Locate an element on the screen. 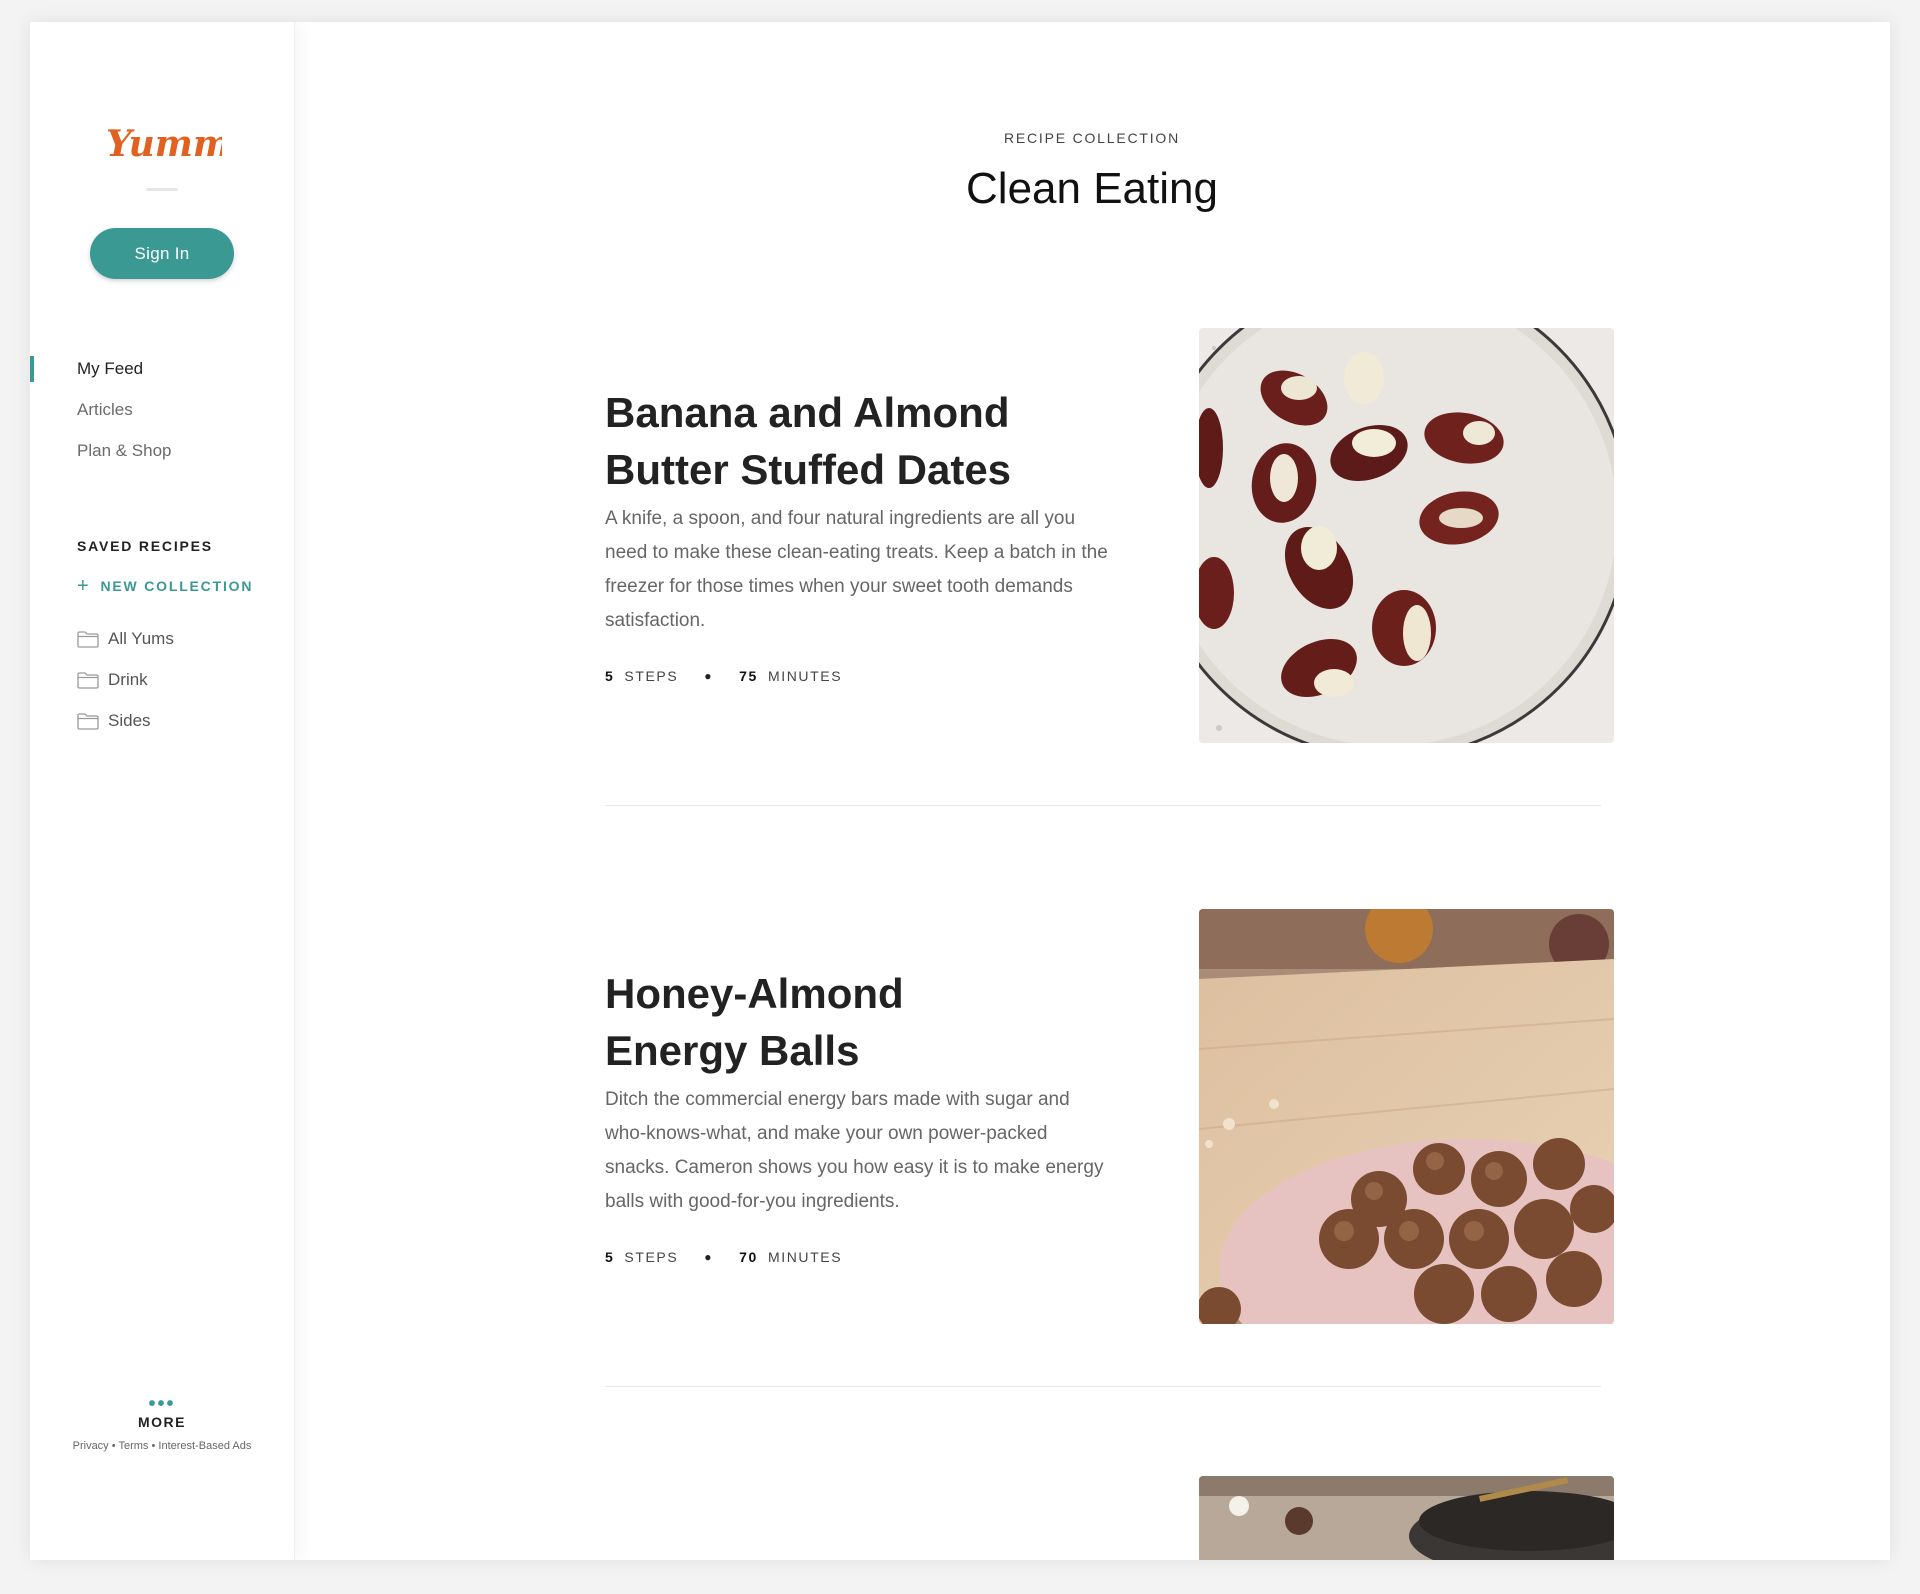 The height and width of the screenshot is (1594, 1920). sidebar-item-articles: Articles is located at coordinates (162, 409).